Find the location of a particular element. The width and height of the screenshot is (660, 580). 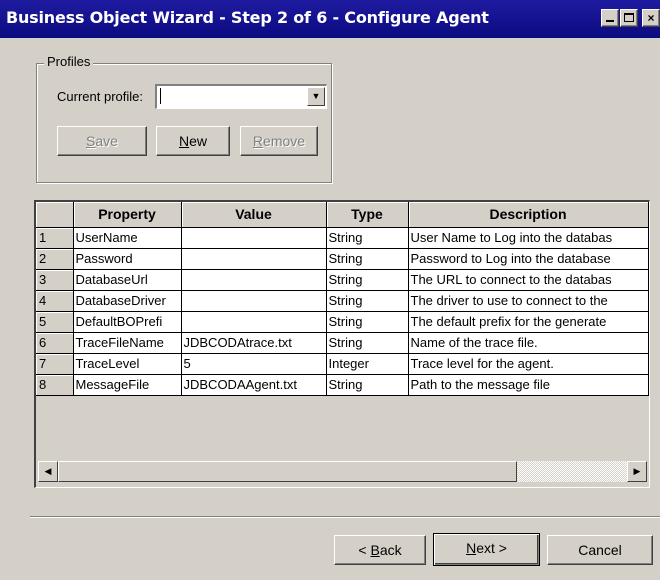

row-number: 1 is located at coordinates (55, 238).